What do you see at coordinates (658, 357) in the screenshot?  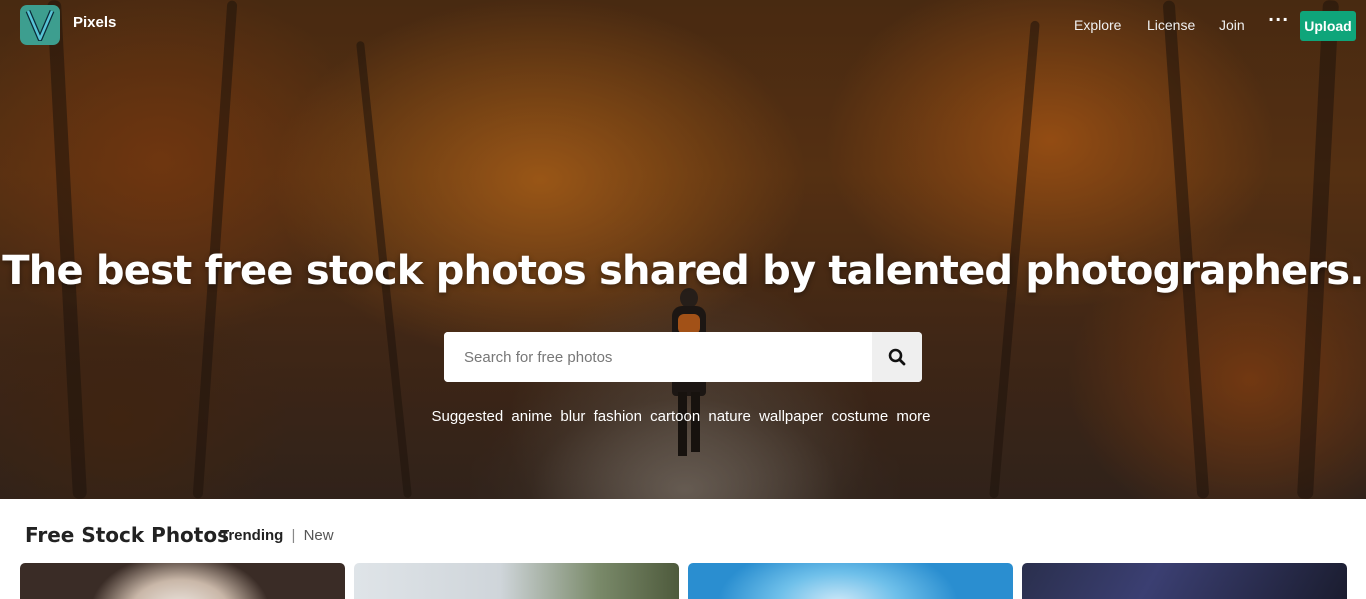 I see `search-input` at bounding box center [658, 357].